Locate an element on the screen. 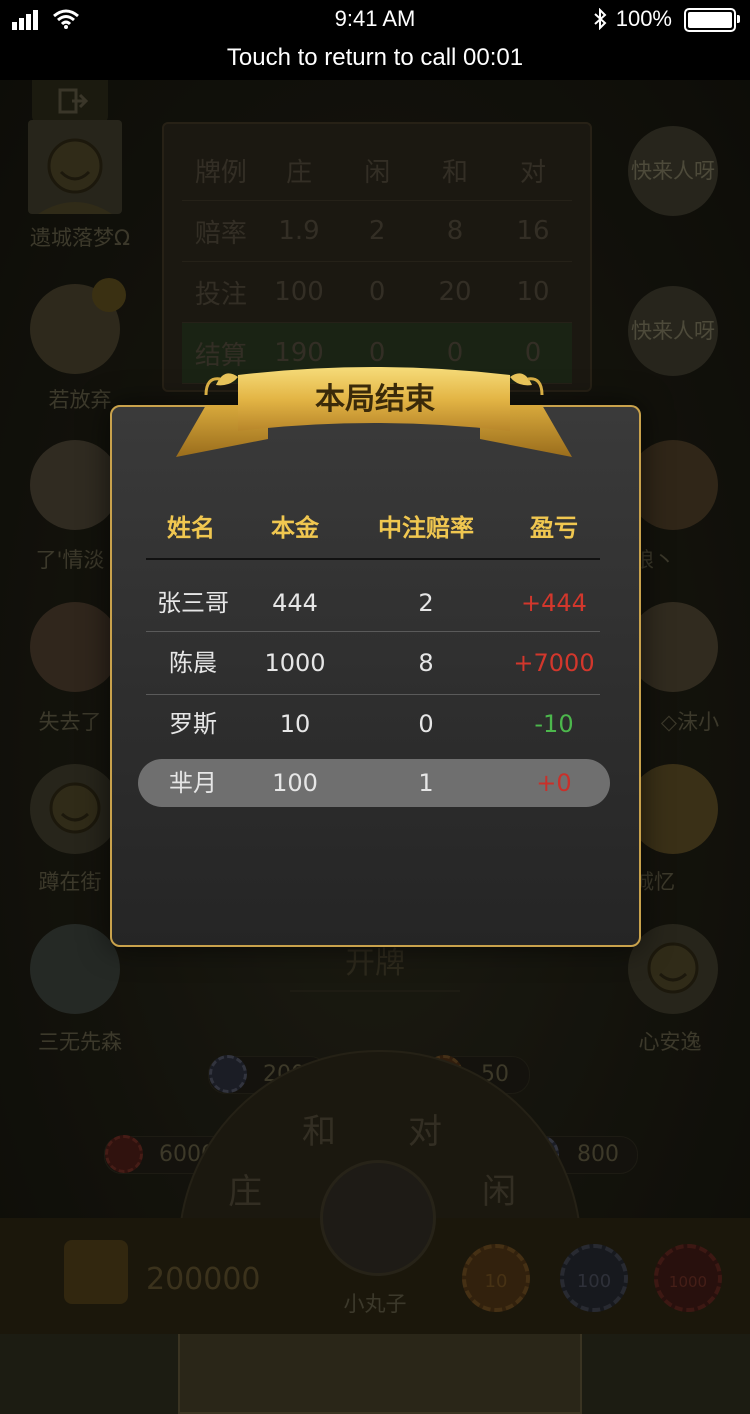  row-principal: 10 is located at coordinates (295, 724).